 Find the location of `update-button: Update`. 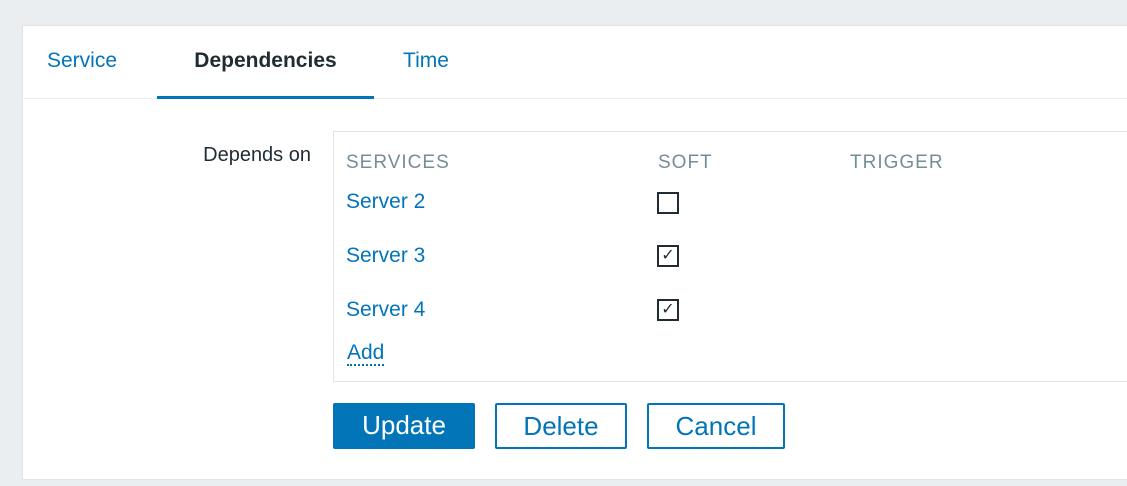

update-button: Update is located at coordinates (404, 426).